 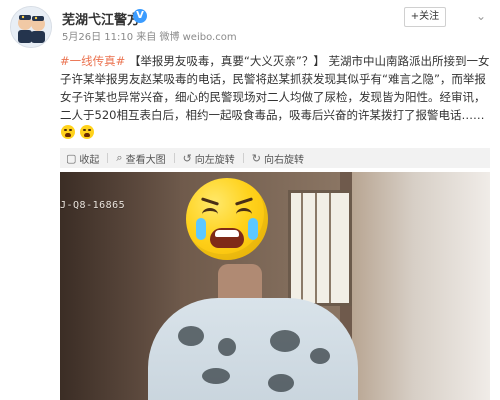 I want to click on avatar, so click(x=31, y=27).